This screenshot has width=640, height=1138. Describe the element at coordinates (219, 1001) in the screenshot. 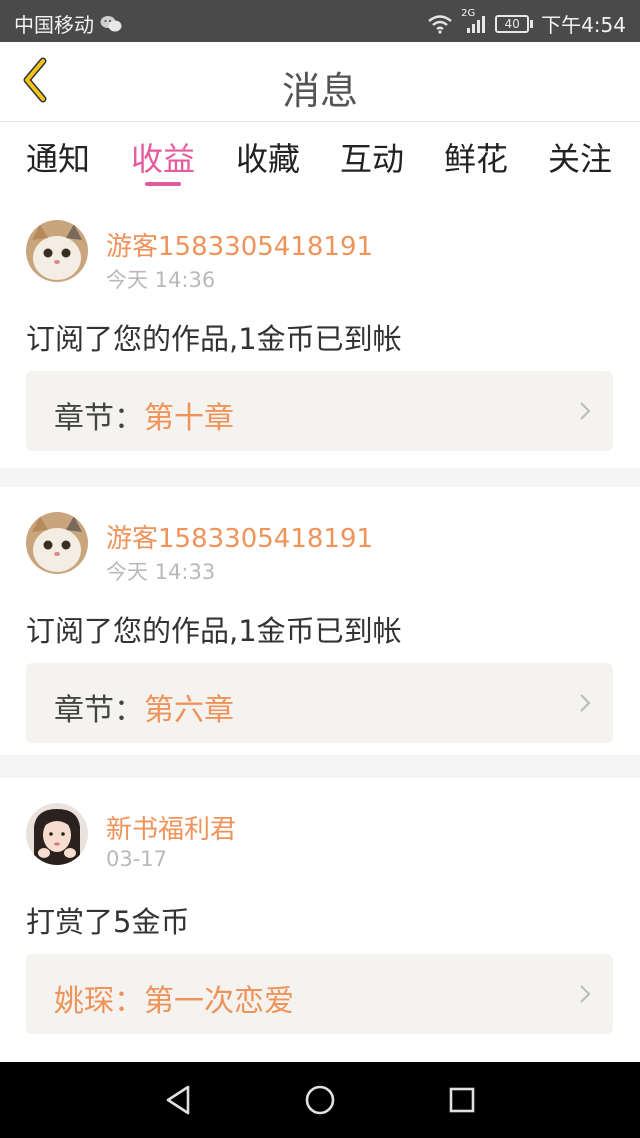

I see `work-title: 第一次恋爱` at that location.